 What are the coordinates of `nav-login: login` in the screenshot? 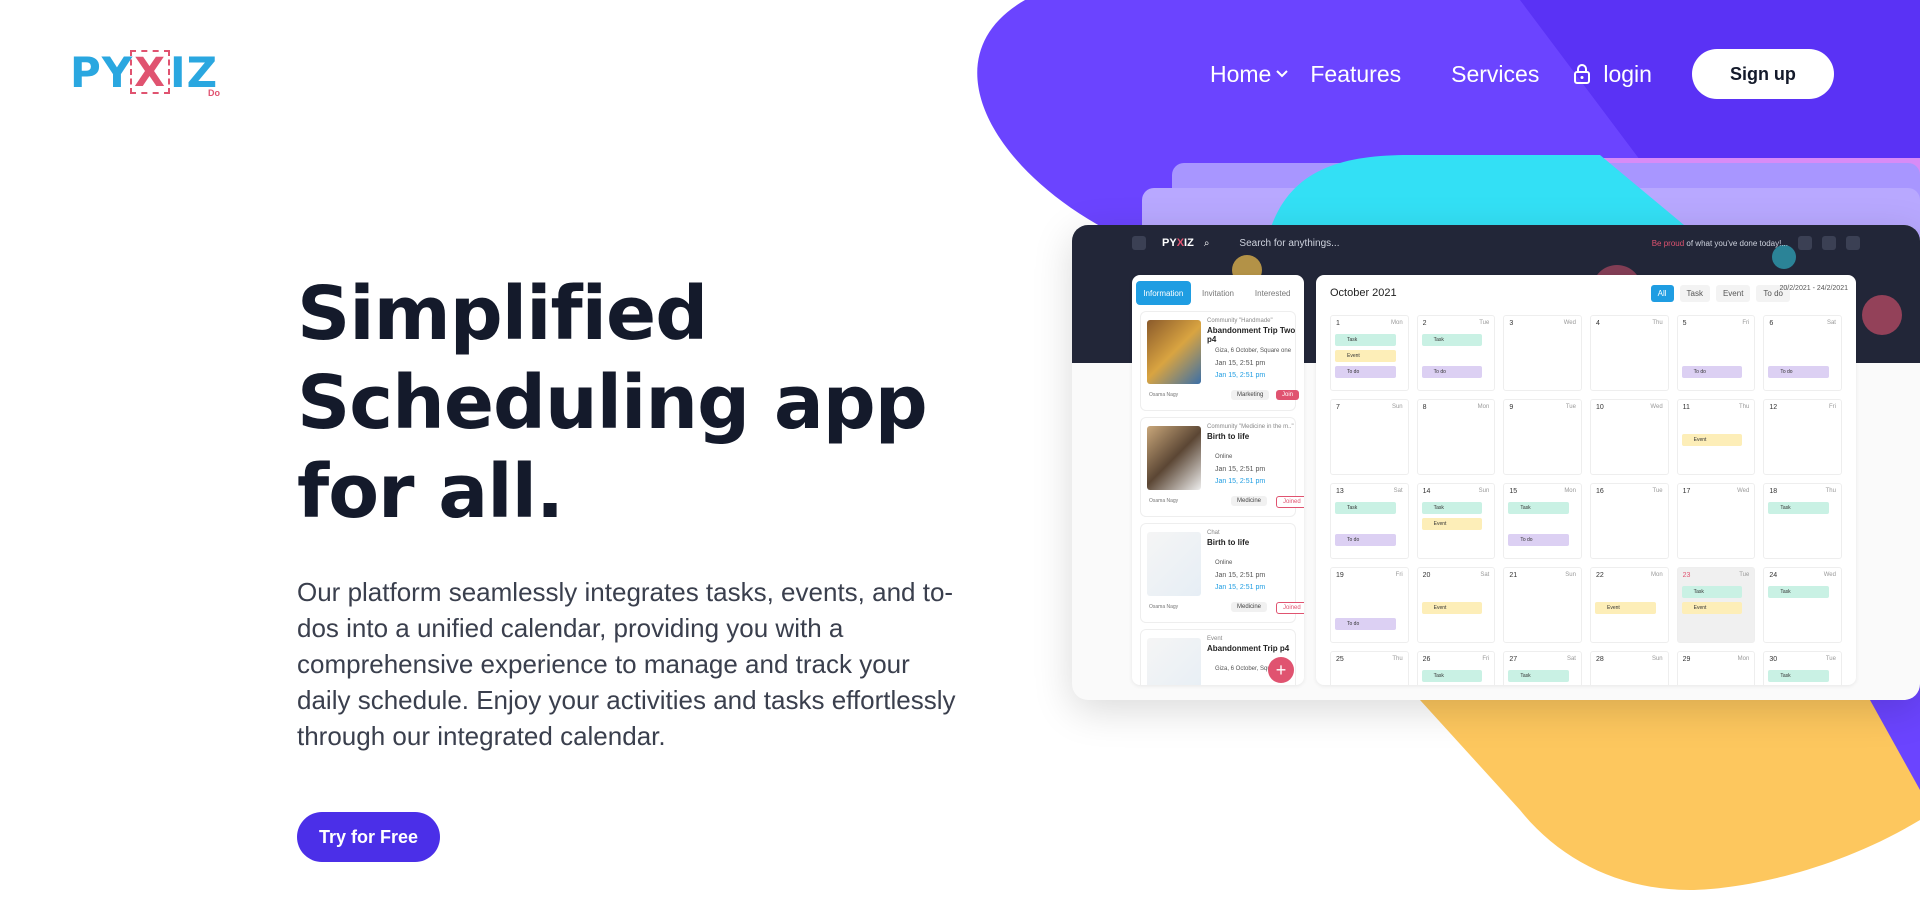 It's located at (1612, 74).